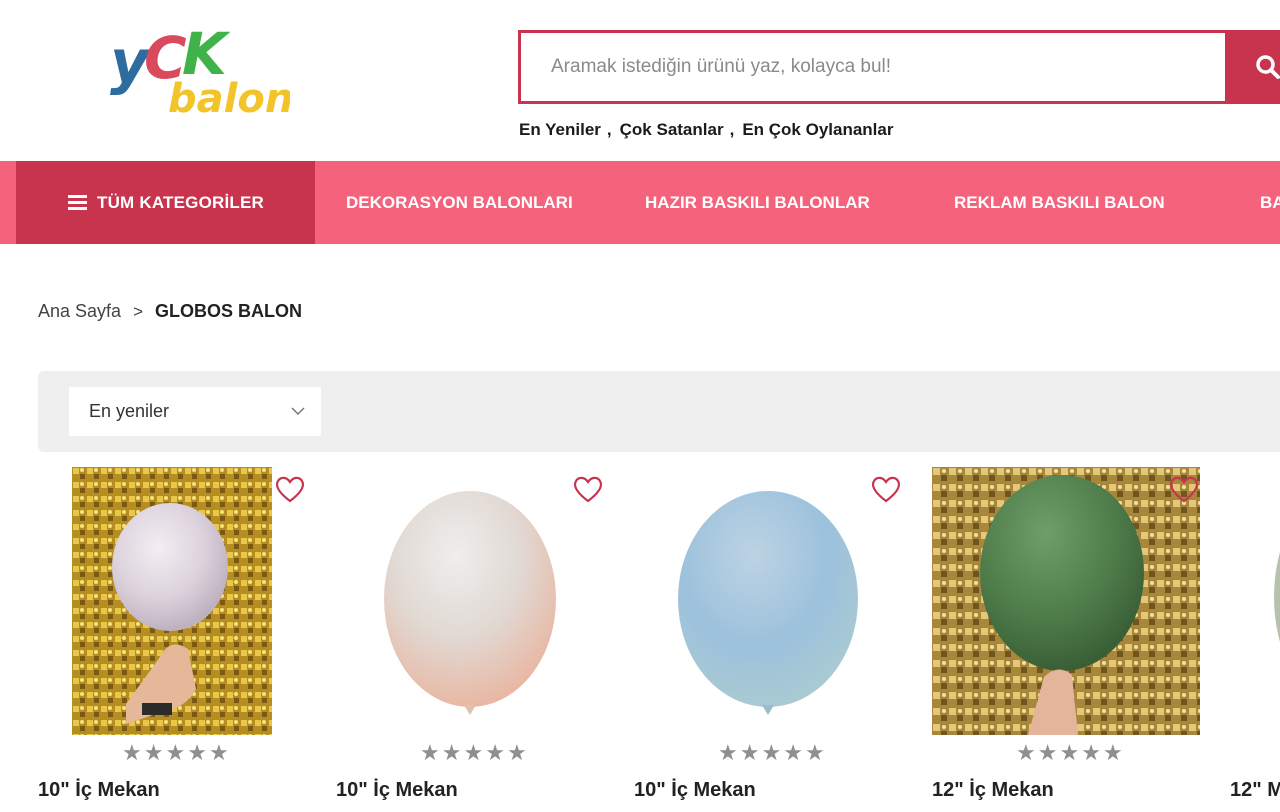 This screenshot has width=1280, height=812. What do you see at coordinates (79, 311) in the screenshot?
I see `breadcrumb-home: Ana Sayfa` at bounding box center [79, 311].